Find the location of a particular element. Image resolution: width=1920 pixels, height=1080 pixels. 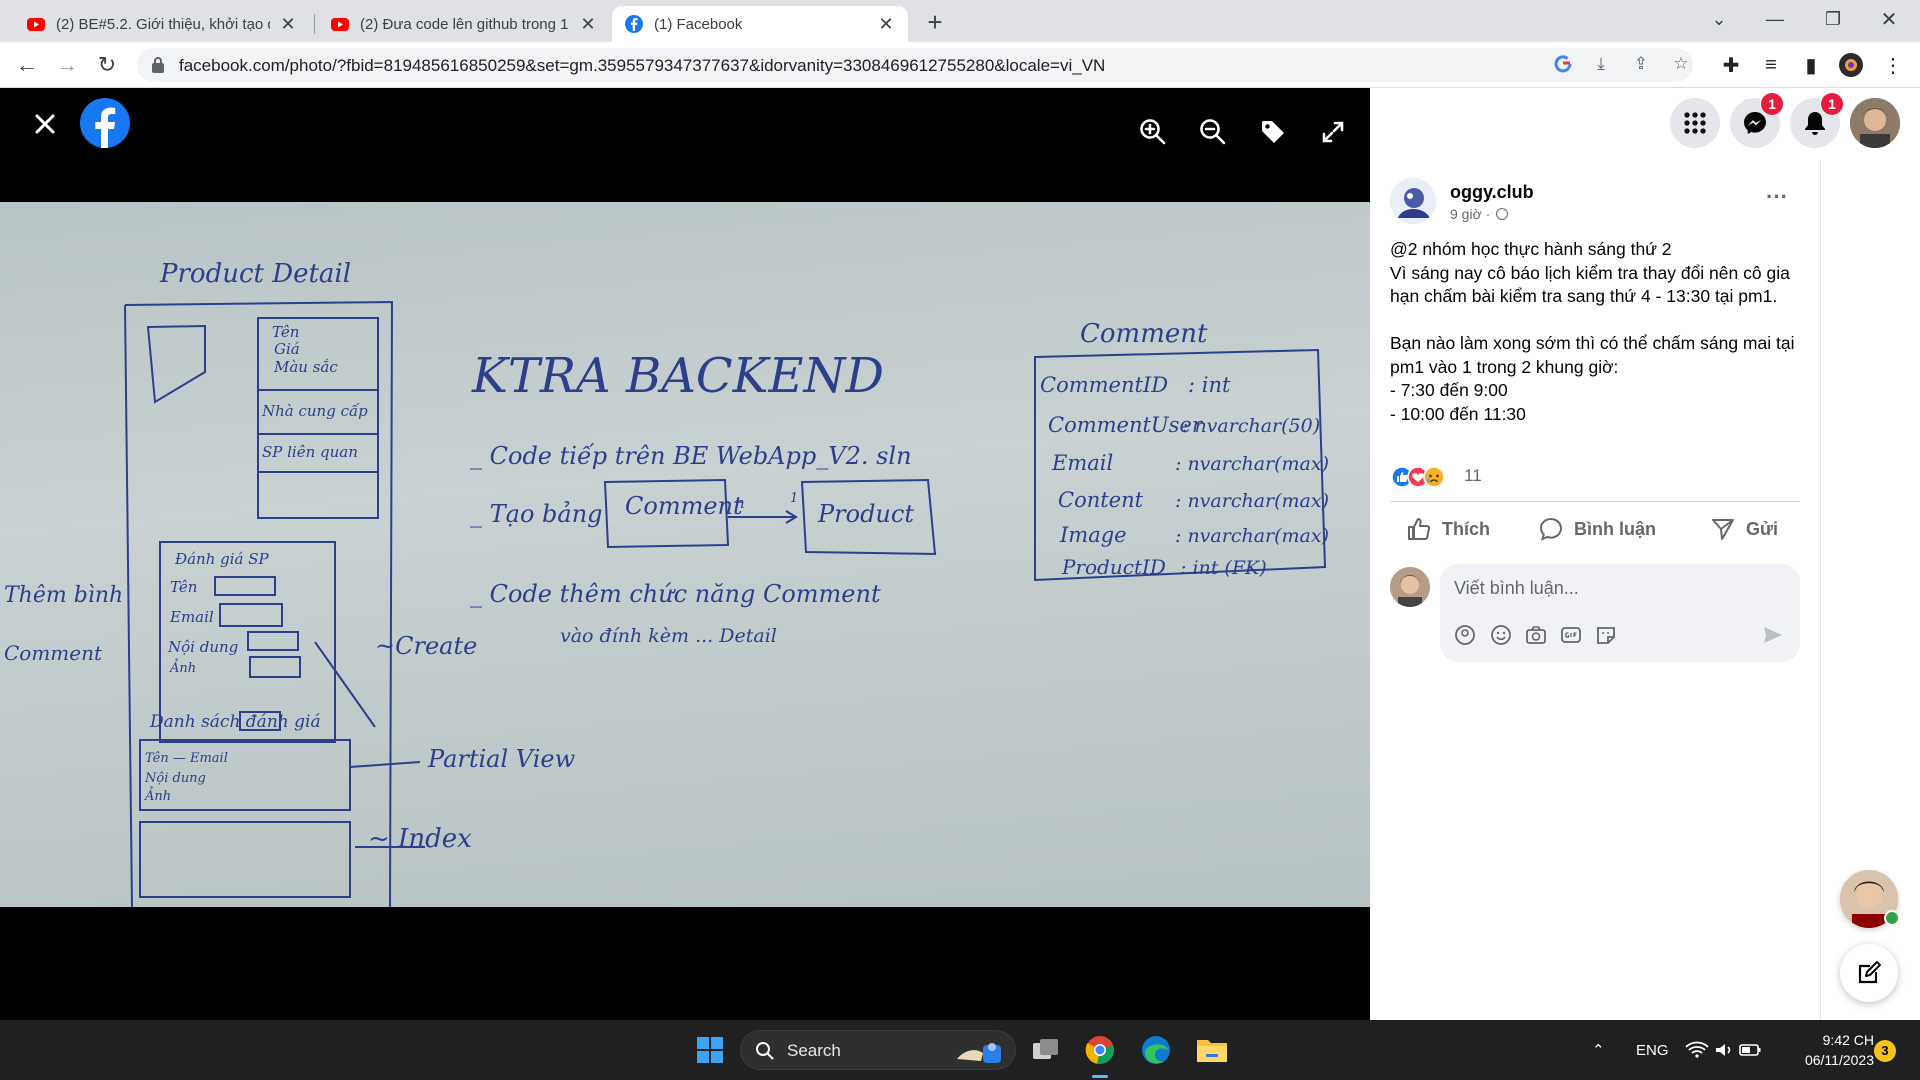

zoom-out-icon is located at coordinates (1213, 132).